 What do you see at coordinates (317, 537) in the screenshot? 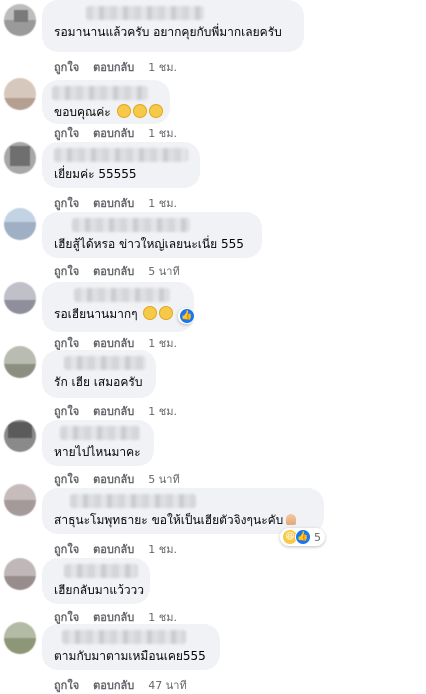
I see `reaction-count: 5` at bounding box center [317, 537].